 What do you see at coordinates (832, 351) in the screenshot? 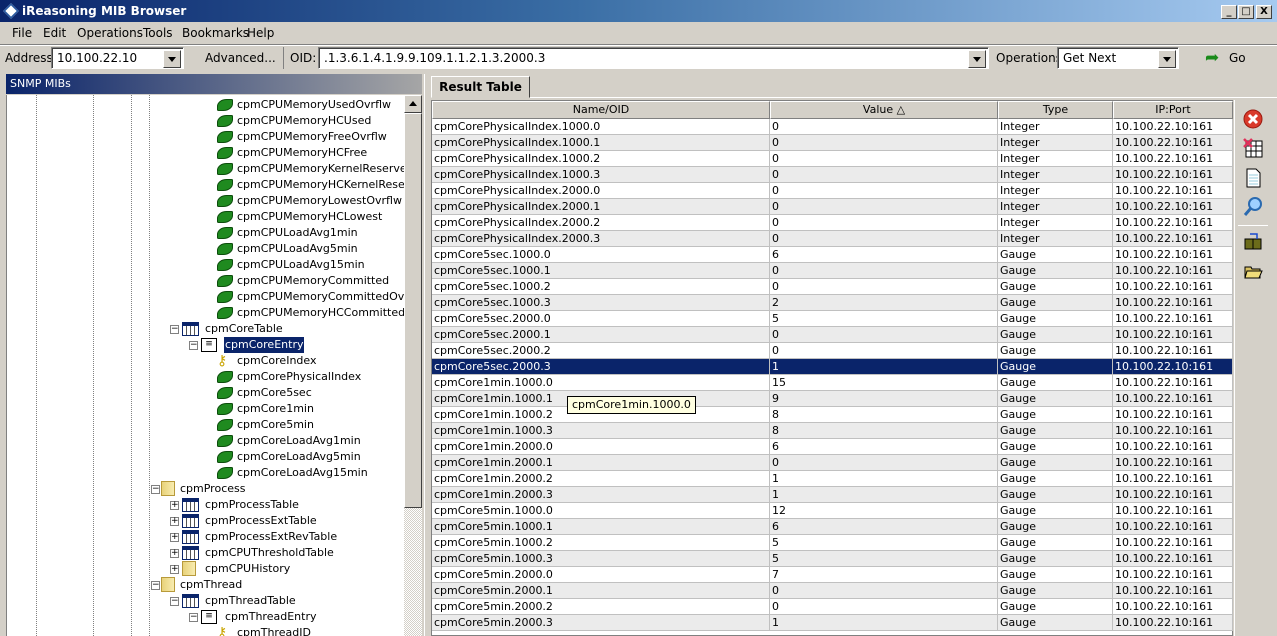
I see `table-row: cpmCore5sec.2000.2 0 Gauge 10.100.22.10:161` at bounding box center [832, 351].